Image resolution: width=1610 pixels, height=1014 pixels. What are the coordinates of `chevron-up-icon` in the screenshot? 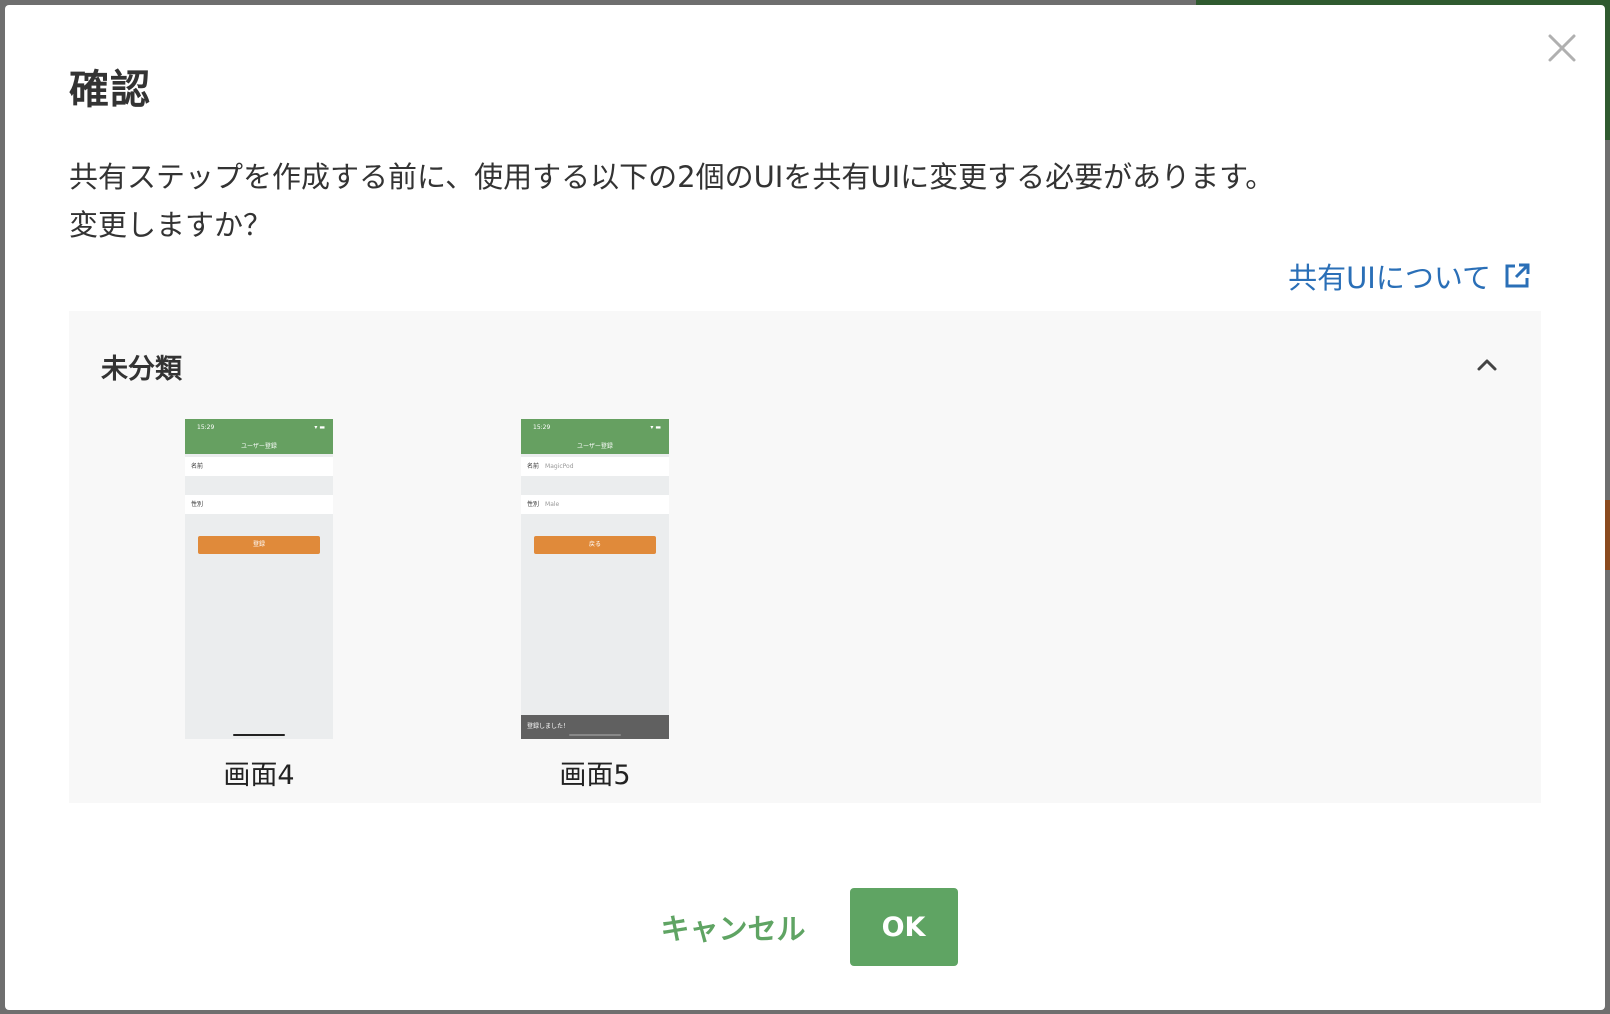 It's located at (1487, 365).